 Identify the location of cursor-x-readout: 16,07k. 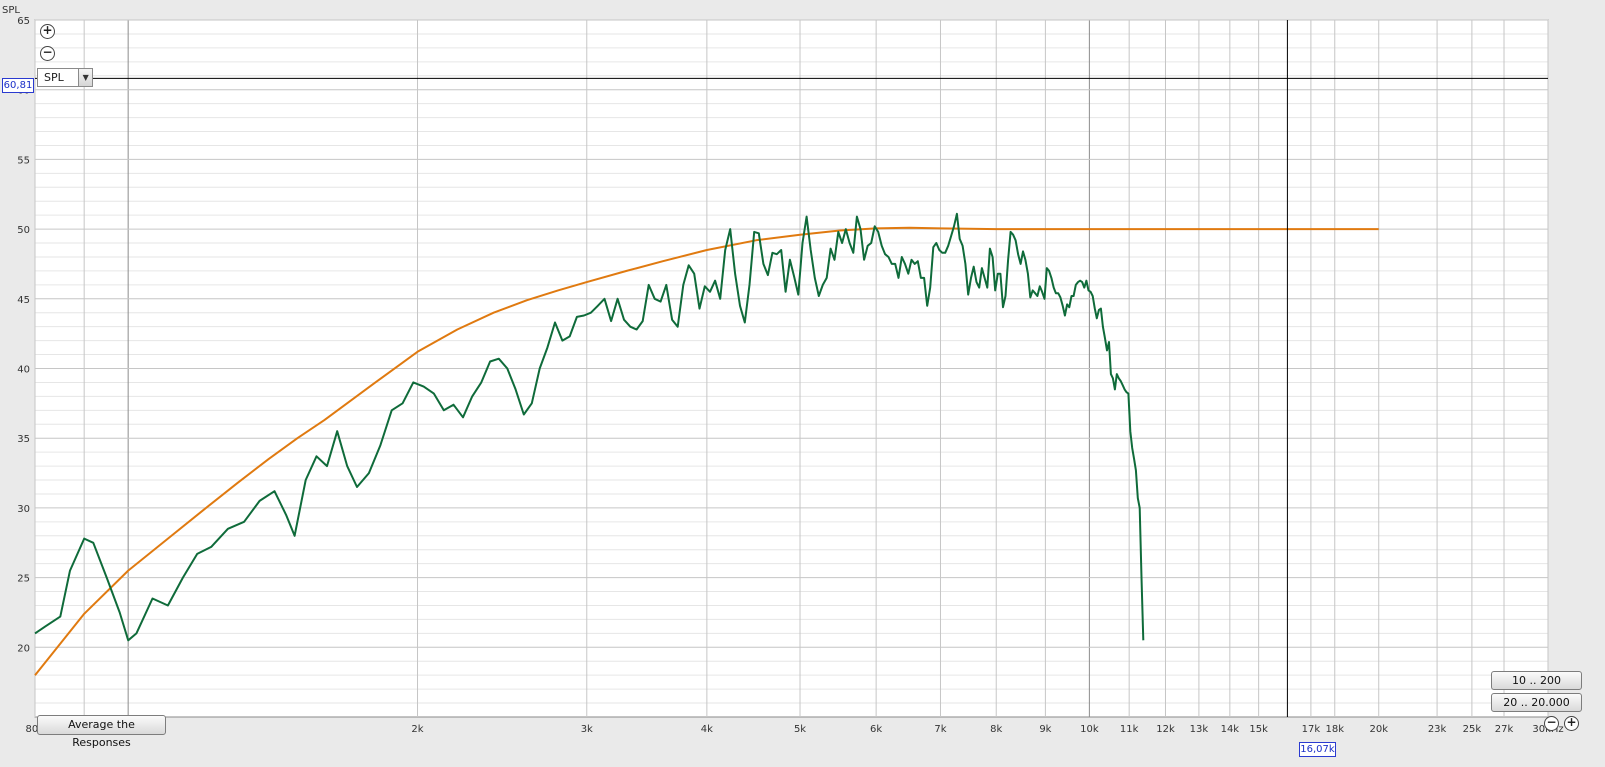
(1317, 749).